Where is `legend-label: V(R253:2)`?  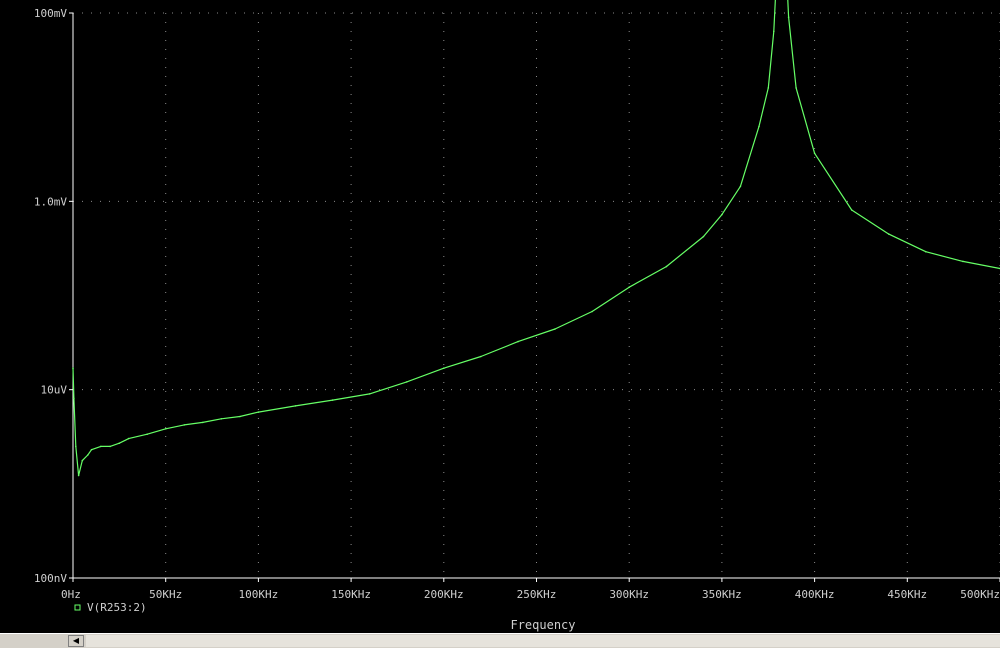 legend-label: V(R253:2) is located at coordinates (117, 607).